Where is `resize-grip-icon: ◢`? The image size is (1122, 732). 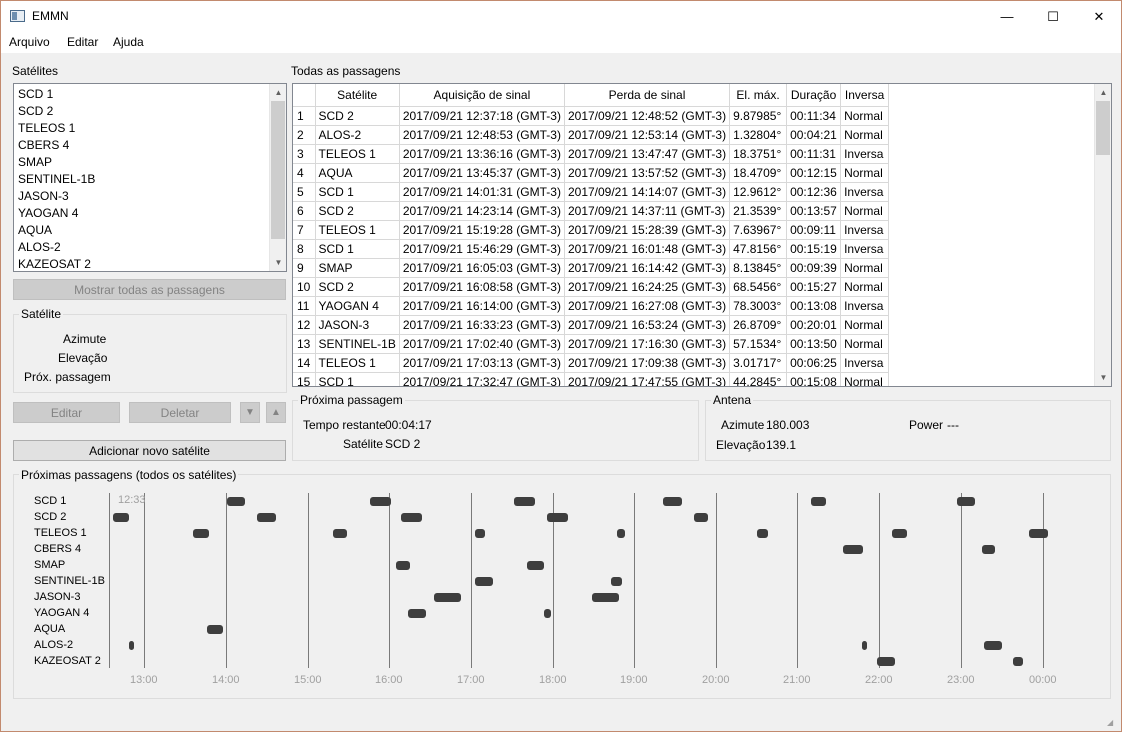 resize-grip-icon: ◢ is located at coordinates (1112, 723).